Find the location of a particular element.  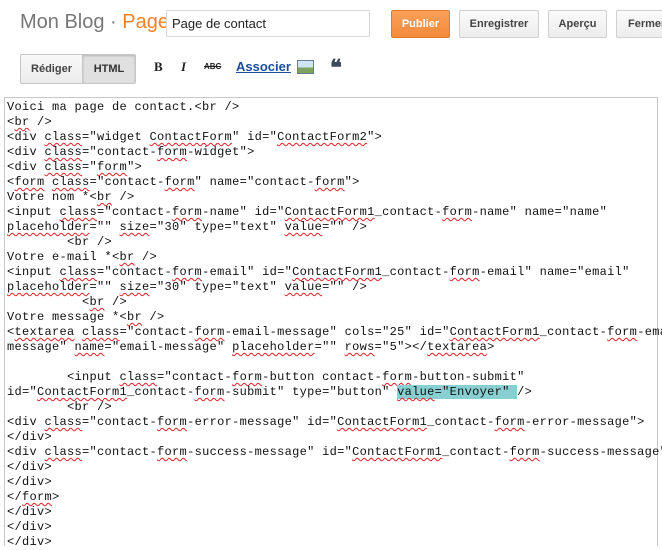

code-token: -email-message" cols="25" id=" is located at coordinates (337, 332).